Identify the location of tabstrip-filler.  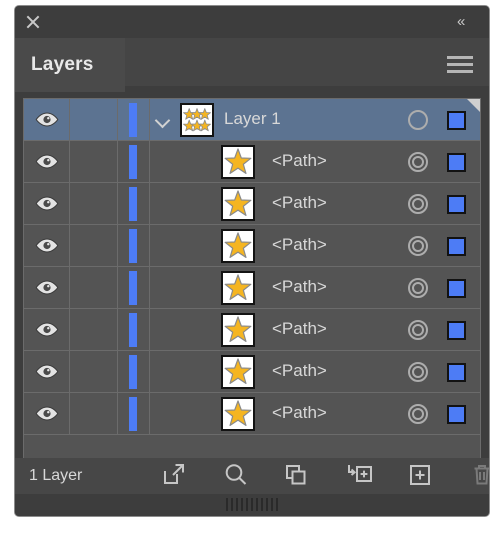
(307, 62).